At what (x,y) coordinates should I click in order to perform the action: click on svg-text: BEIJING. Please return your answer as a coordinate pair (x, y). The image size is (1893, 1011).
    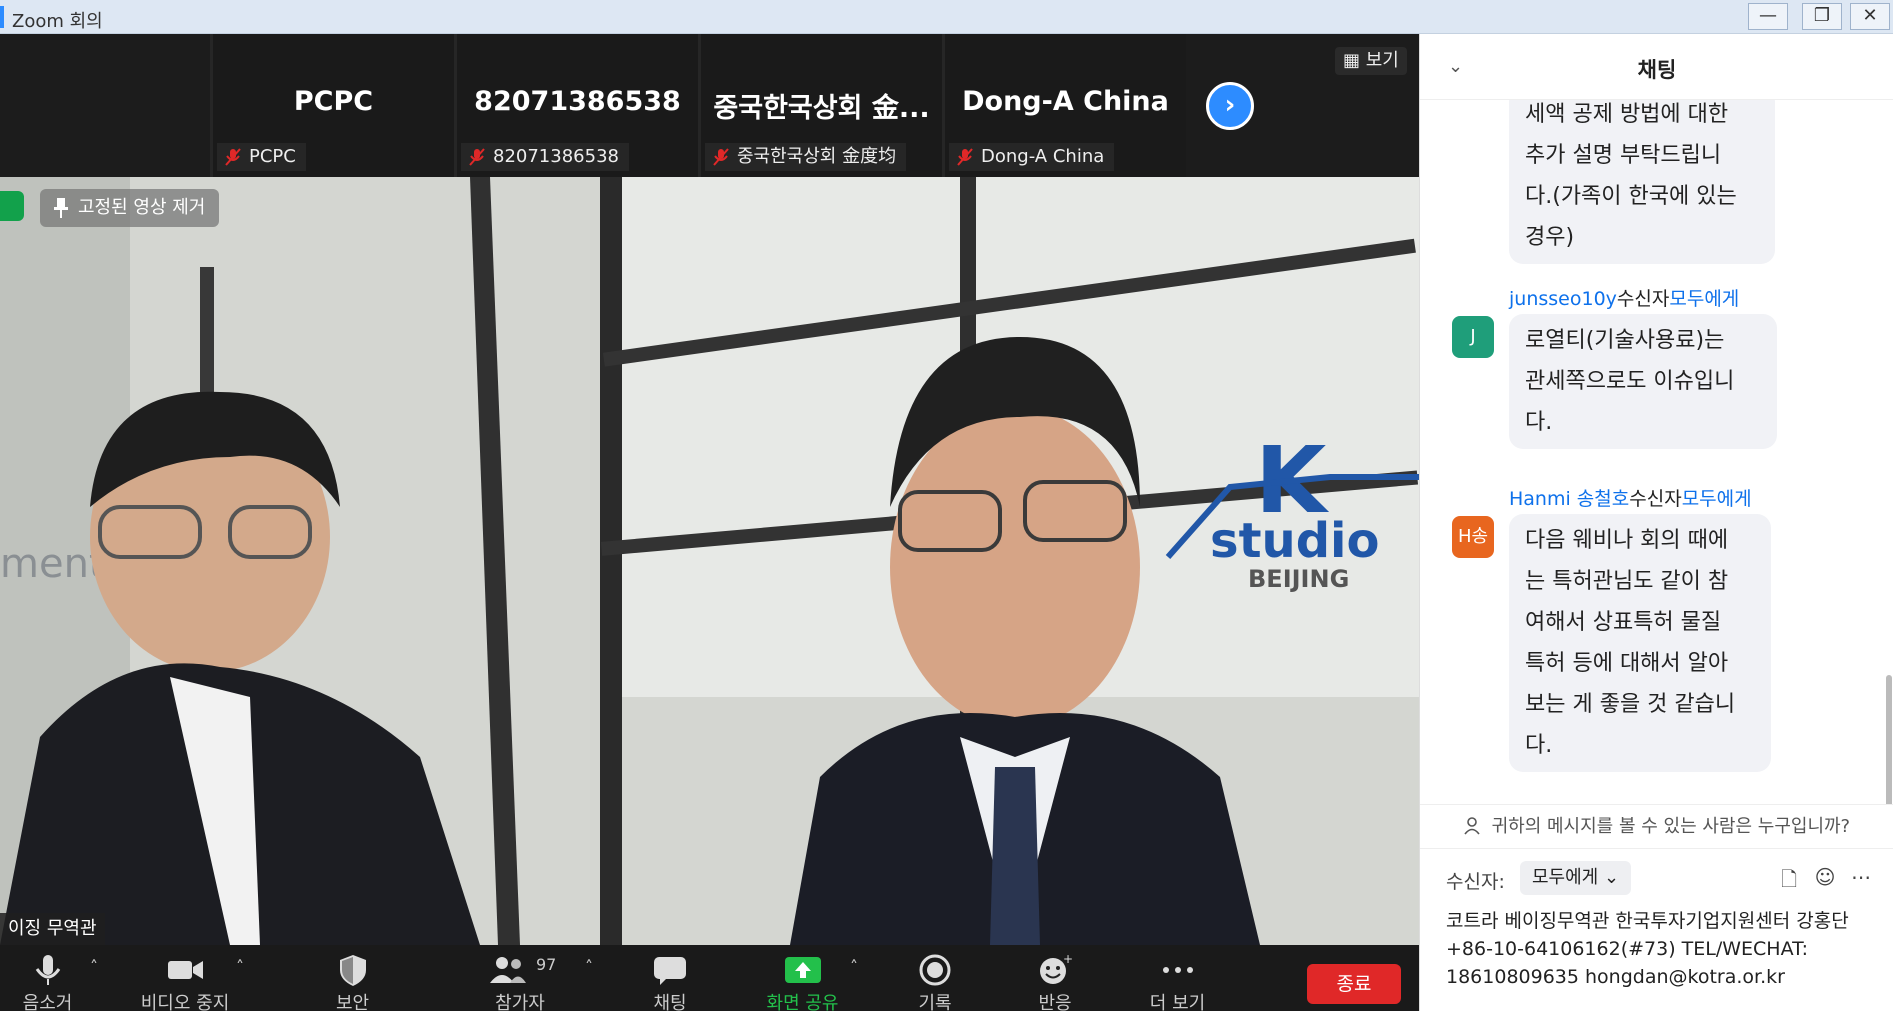
    Looking at the image, I should click on (1298, 579).